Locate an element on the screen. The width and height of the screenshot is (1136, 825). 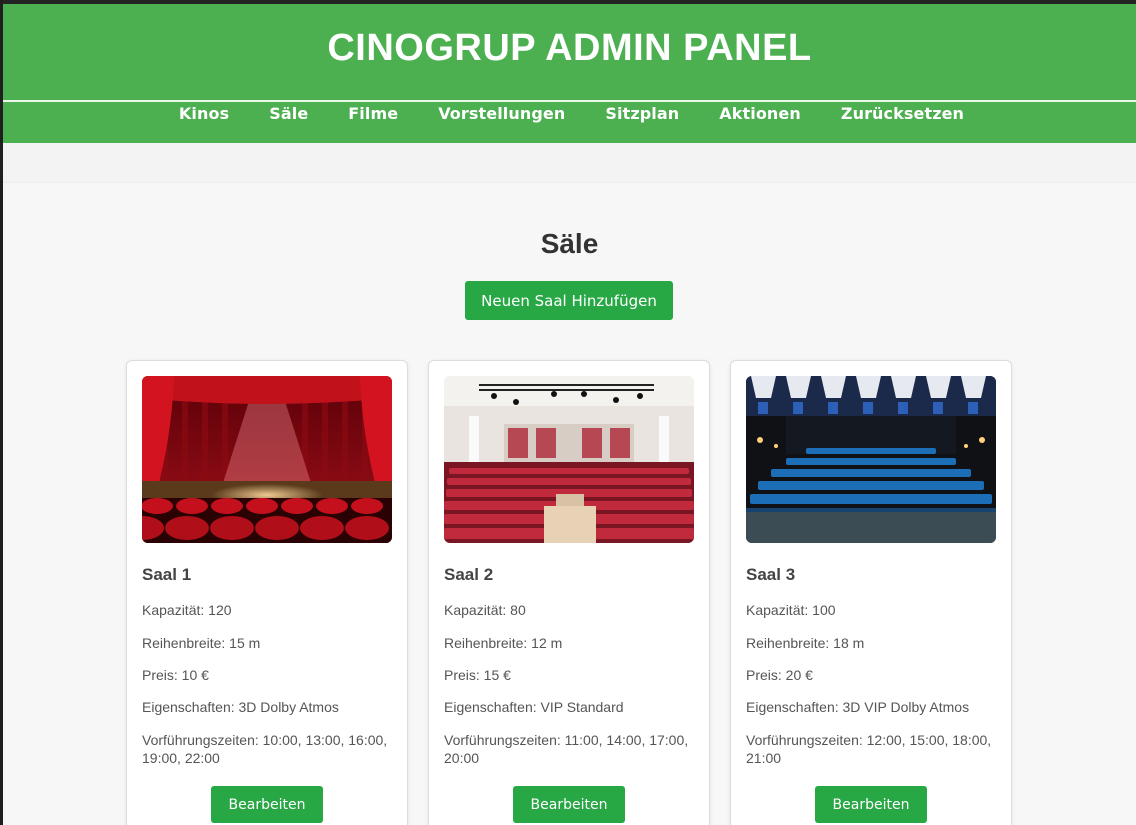
hall-price: Preis: 10 € is located at coordinates (175, 675).